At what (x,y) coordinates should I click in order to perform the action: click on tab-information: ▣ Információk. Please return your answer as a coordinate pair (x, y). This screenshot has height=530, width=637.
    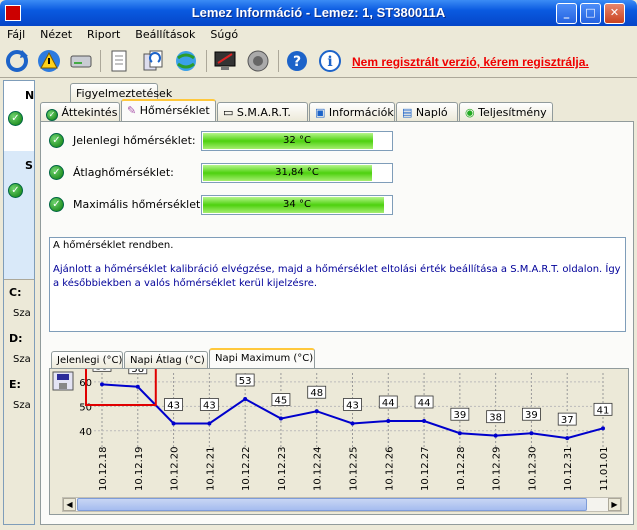
    Looking at the image, I should click on (352, 111).